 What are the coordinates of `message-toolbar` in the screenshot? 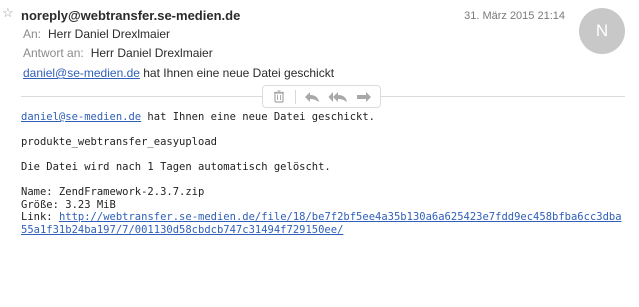 It's located at (321, 96).